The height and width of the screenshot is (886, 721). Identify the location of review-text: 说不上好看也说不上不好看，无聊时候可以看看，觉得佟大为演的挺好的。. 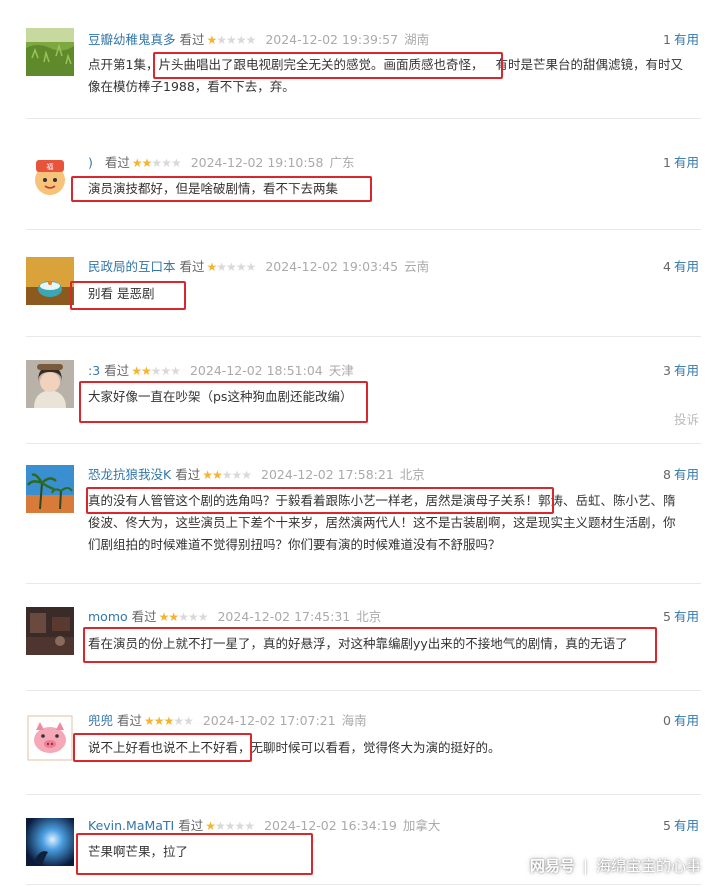
(394, 748).